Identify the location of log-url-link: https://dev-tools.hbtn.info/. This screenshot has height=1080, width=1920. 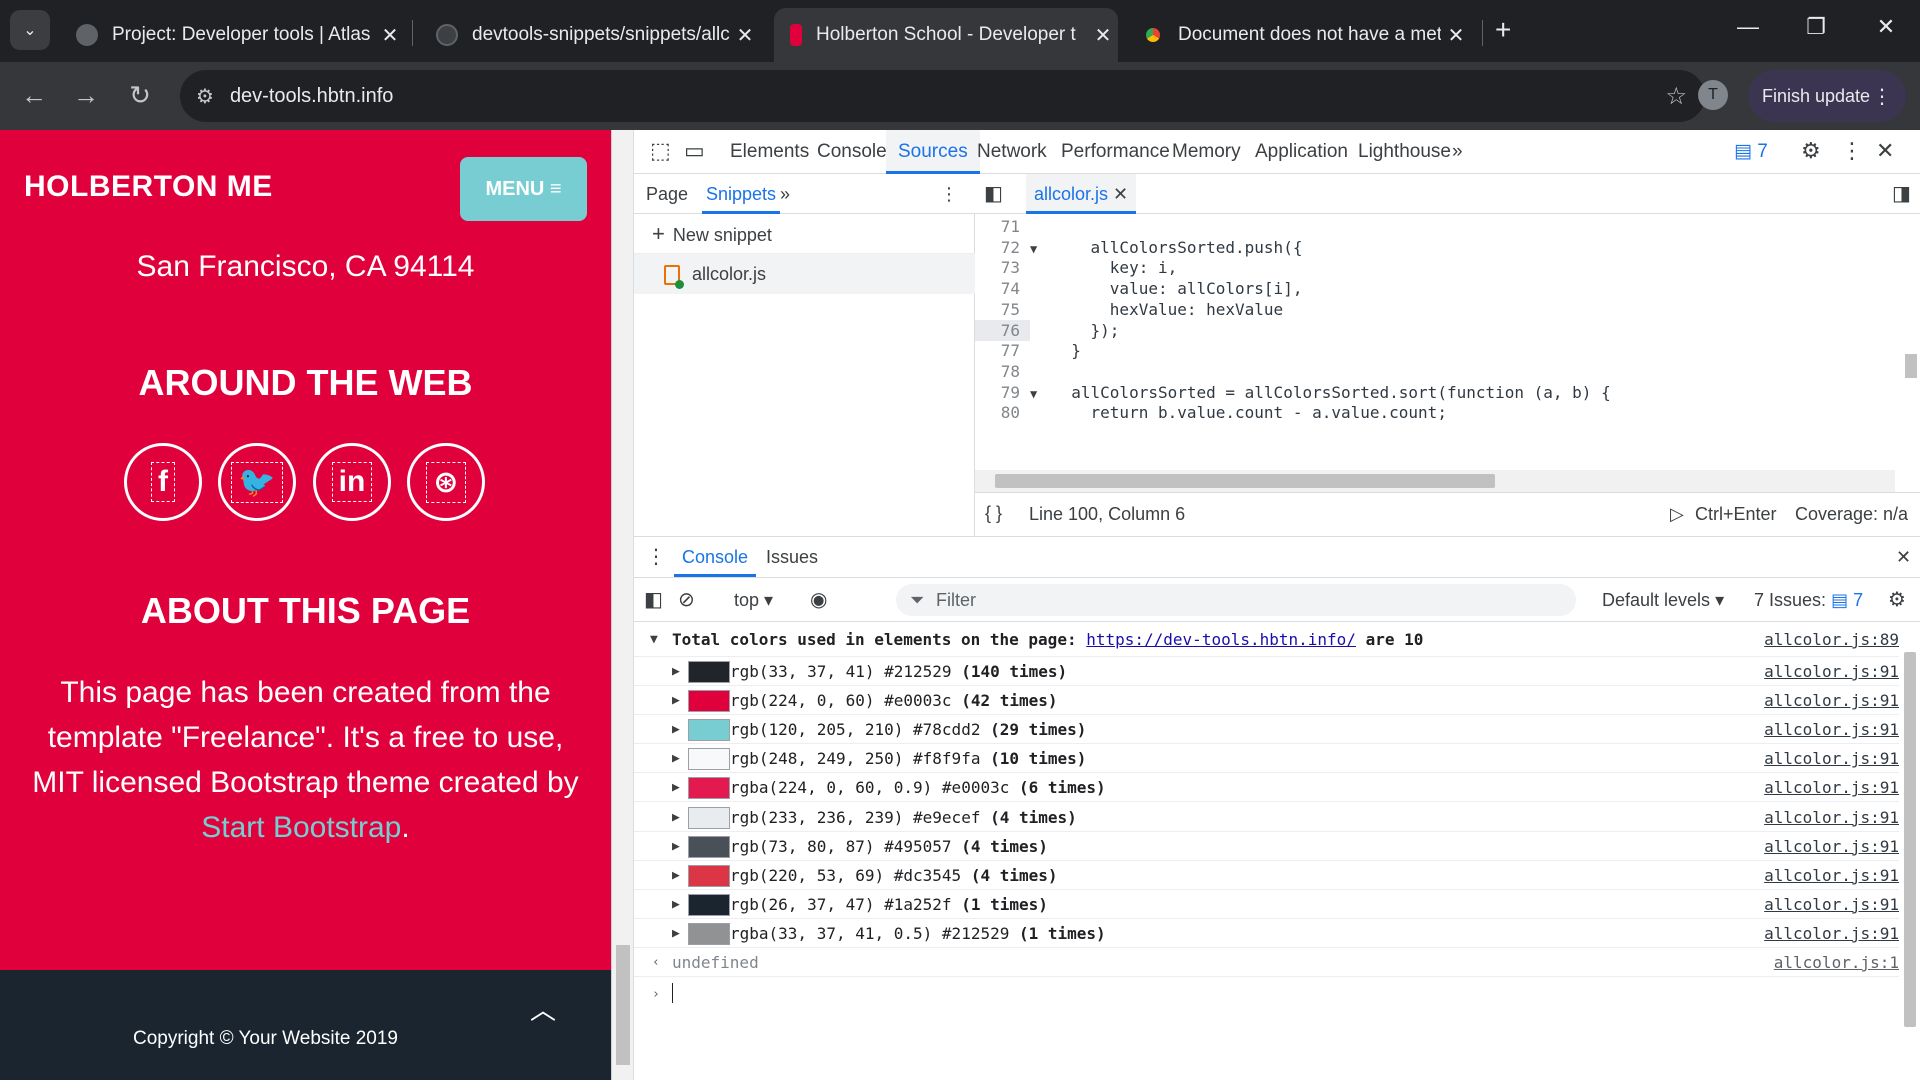
(1221, 639).